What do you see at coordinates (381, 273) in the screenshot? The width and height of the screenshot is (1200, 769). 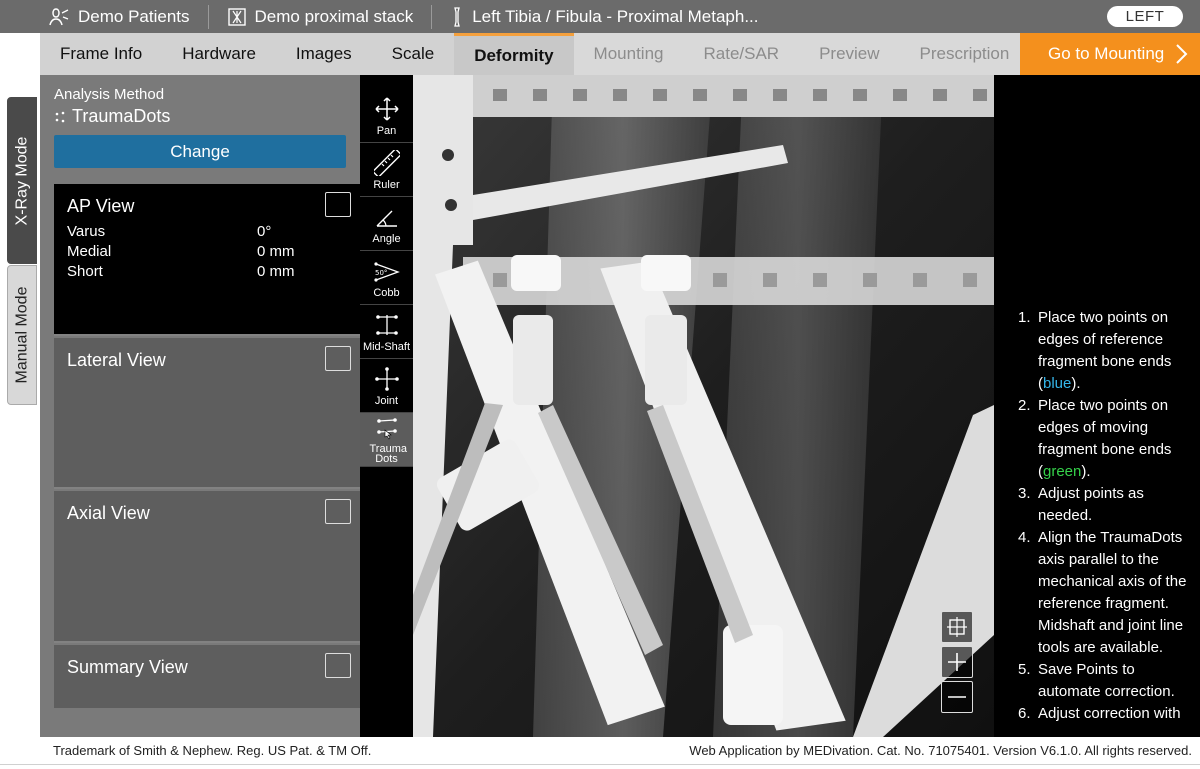 I see `cobb-badge: 50°` at bounding box center [381, 273].